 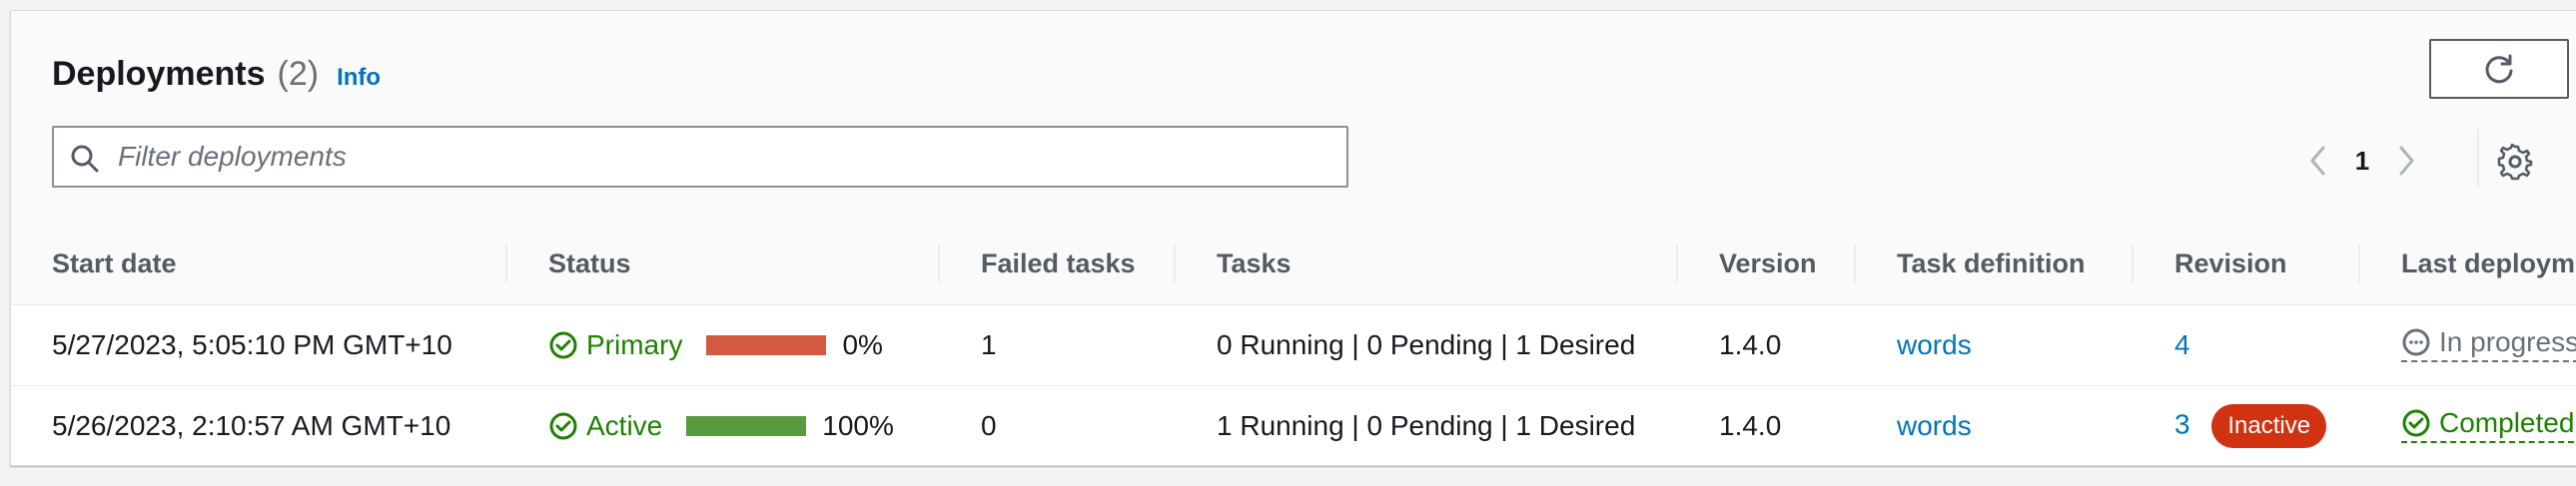 What do you see at coordinates (635, 344) in the screenshot?
I see `status-label: Primary` at bounding box center [635, 344].